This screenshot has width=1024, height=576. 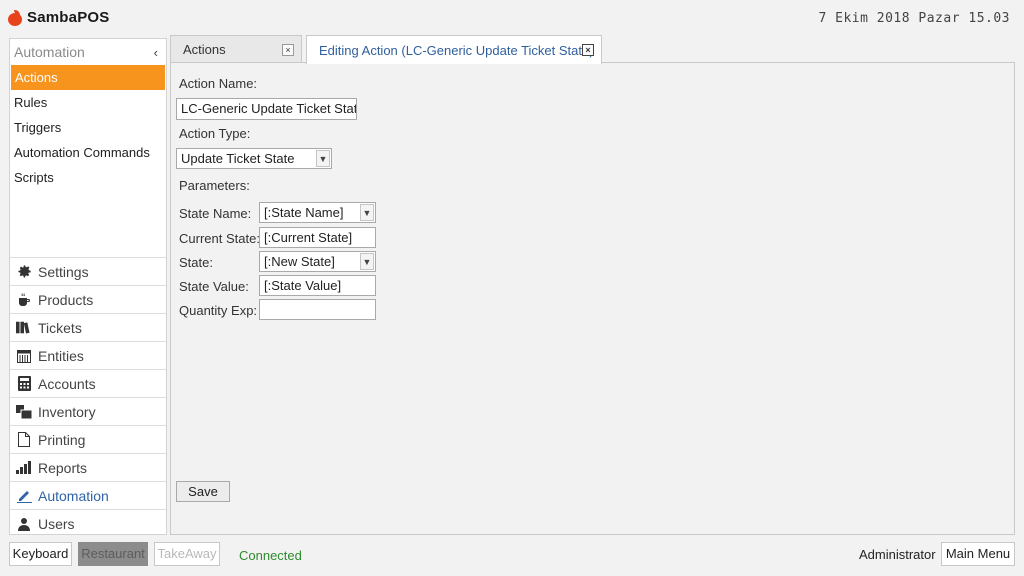 I want to click on connection-status: Connected, so click(x=270, y=555).